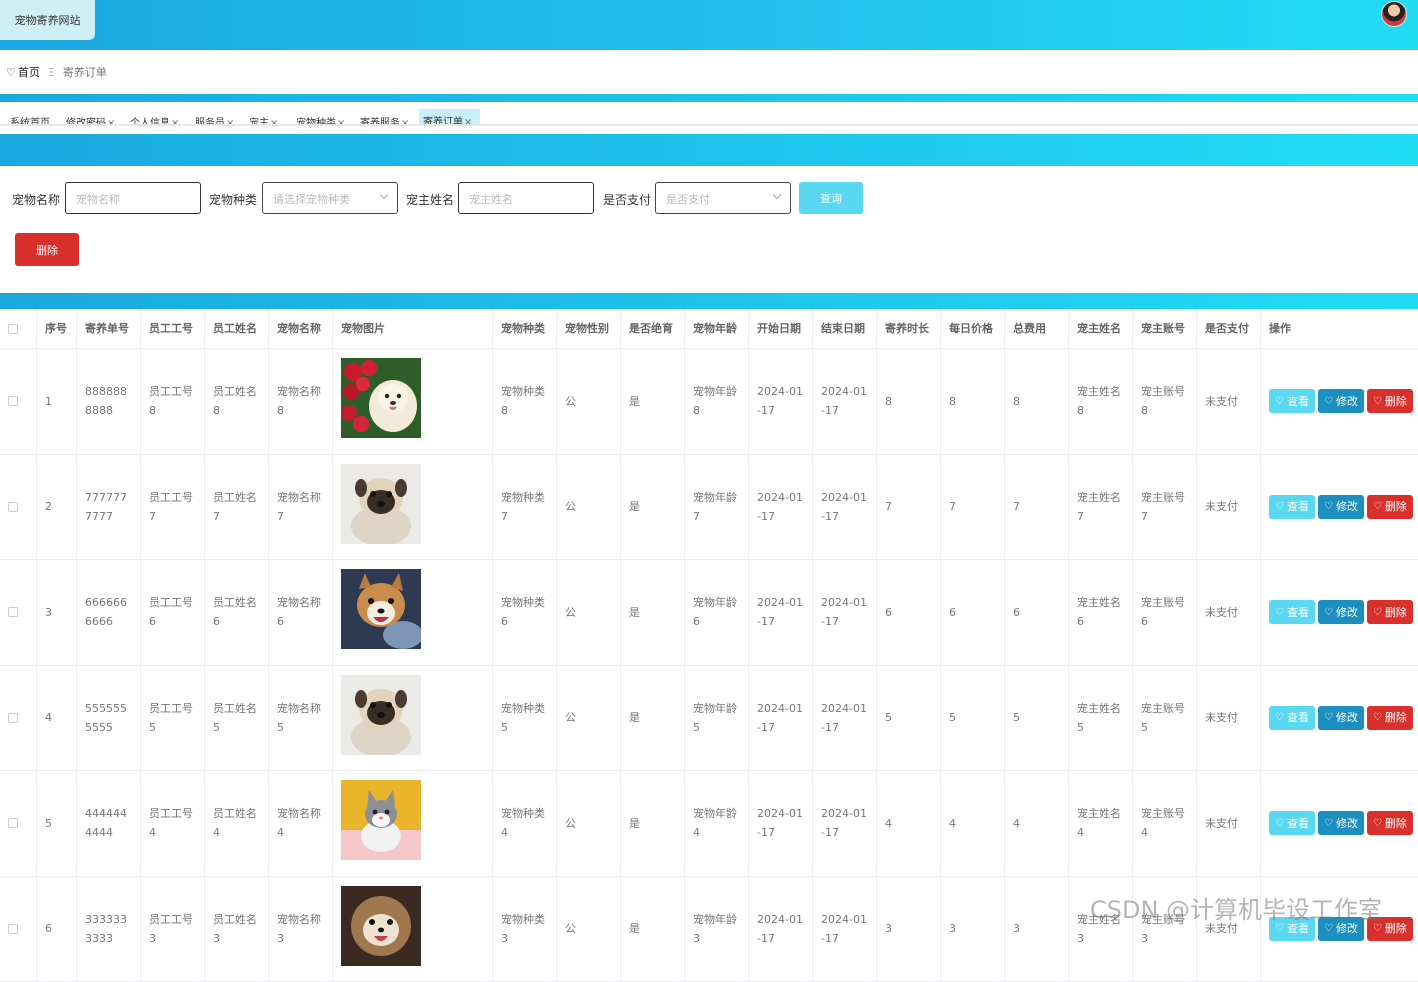 The height and width of the screenshot is (982, 1418). What do you see at coordinates (526, 198) in the screenshot?
I see `owner-name-input: 宠主姓名` at bounding box center [526, 198].